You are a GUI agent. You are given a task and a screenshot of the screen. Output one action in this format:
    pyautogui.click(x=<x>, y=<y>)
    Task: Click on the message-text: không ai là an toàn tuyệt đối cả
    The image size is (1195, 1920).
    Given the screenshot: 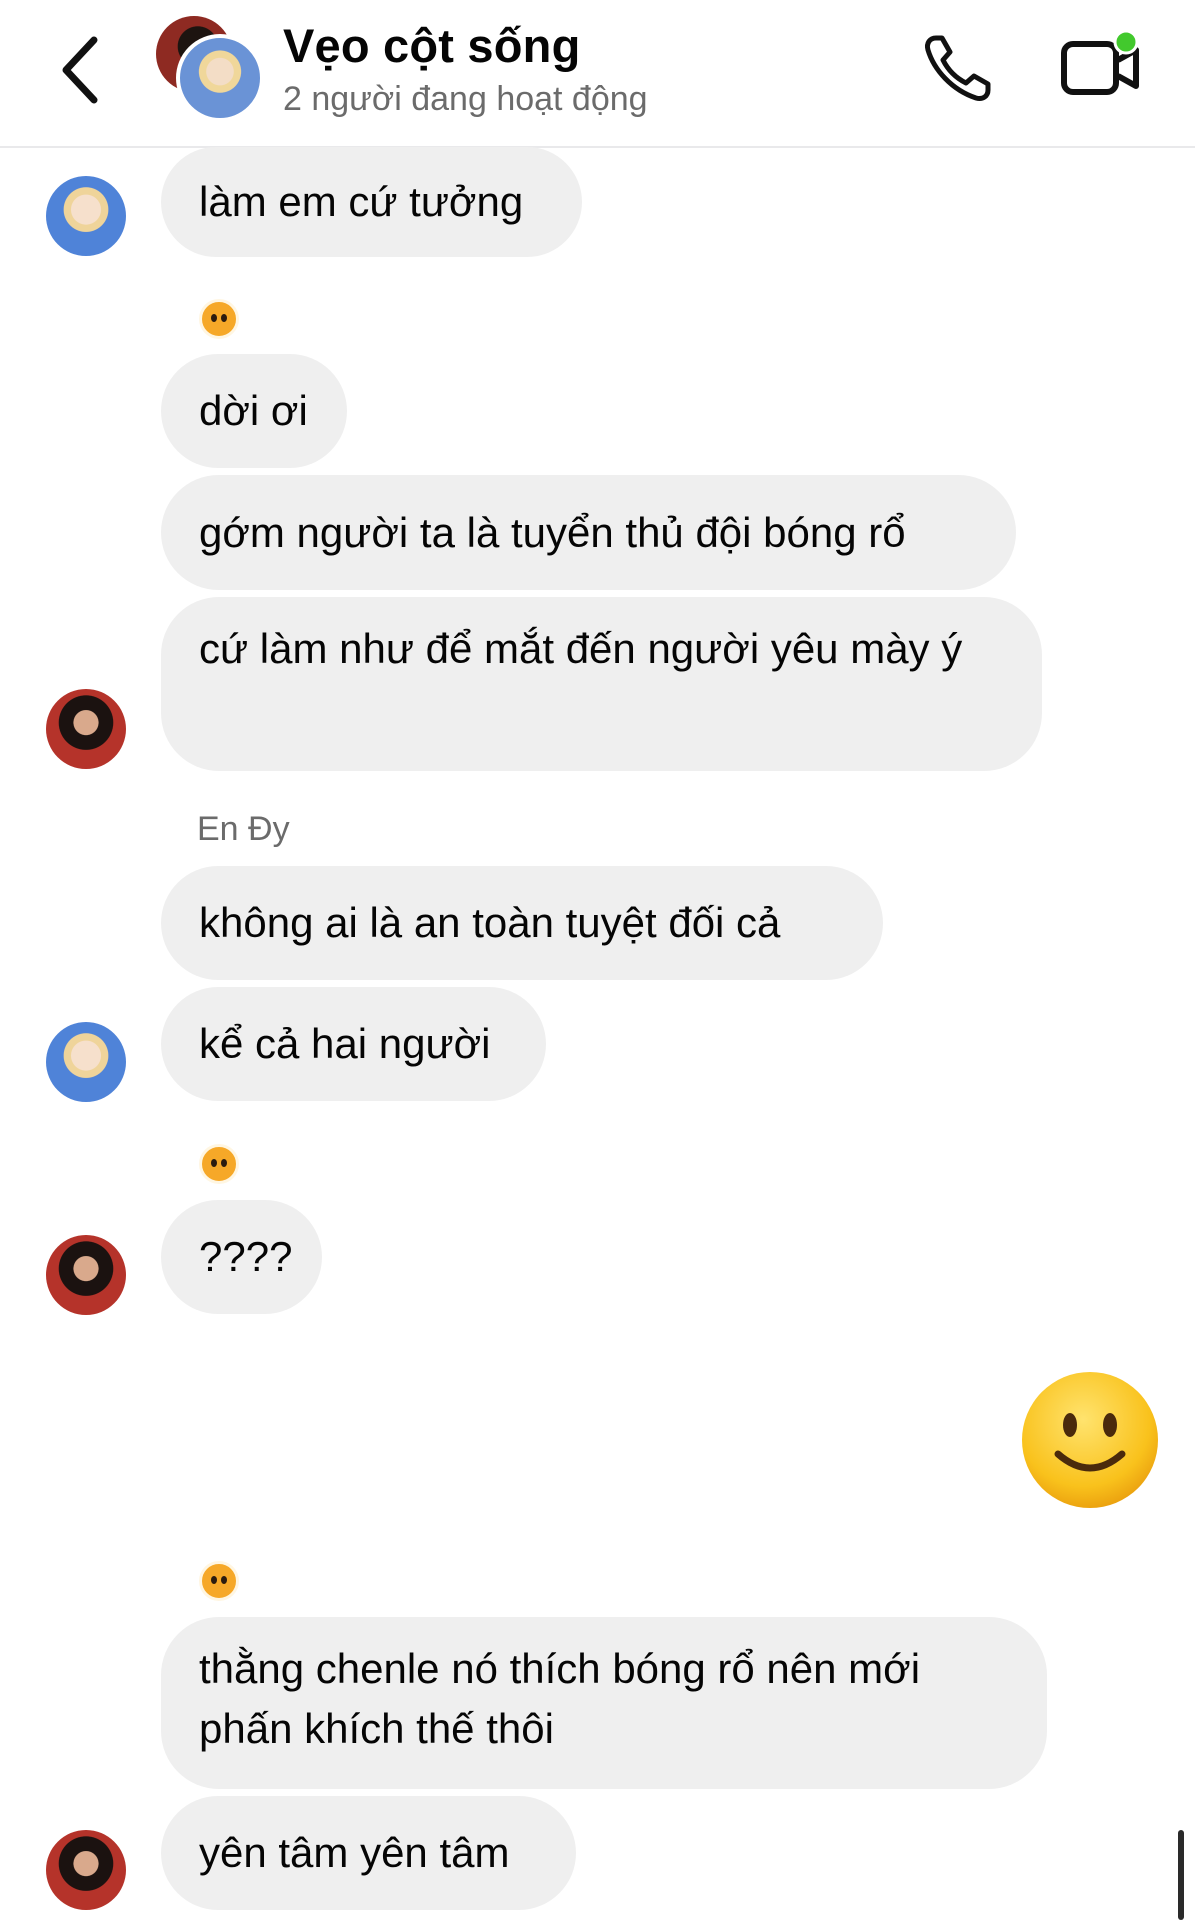 What is the action you would take?
    pyautogui.click(x=490, y=922)
    